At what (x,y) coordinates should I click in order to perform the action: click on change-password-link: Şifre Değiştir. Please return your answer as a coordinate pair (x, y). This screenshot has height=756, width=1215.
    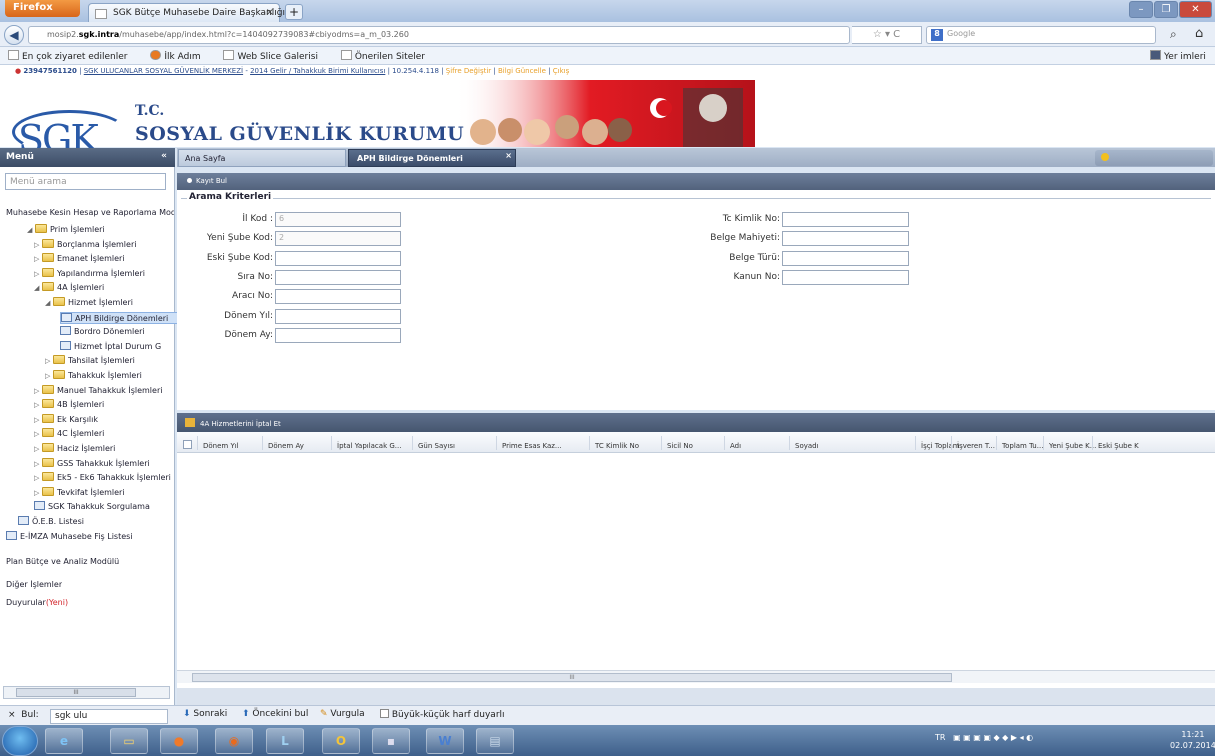
    Looking at the image, I should click on (468, 71).